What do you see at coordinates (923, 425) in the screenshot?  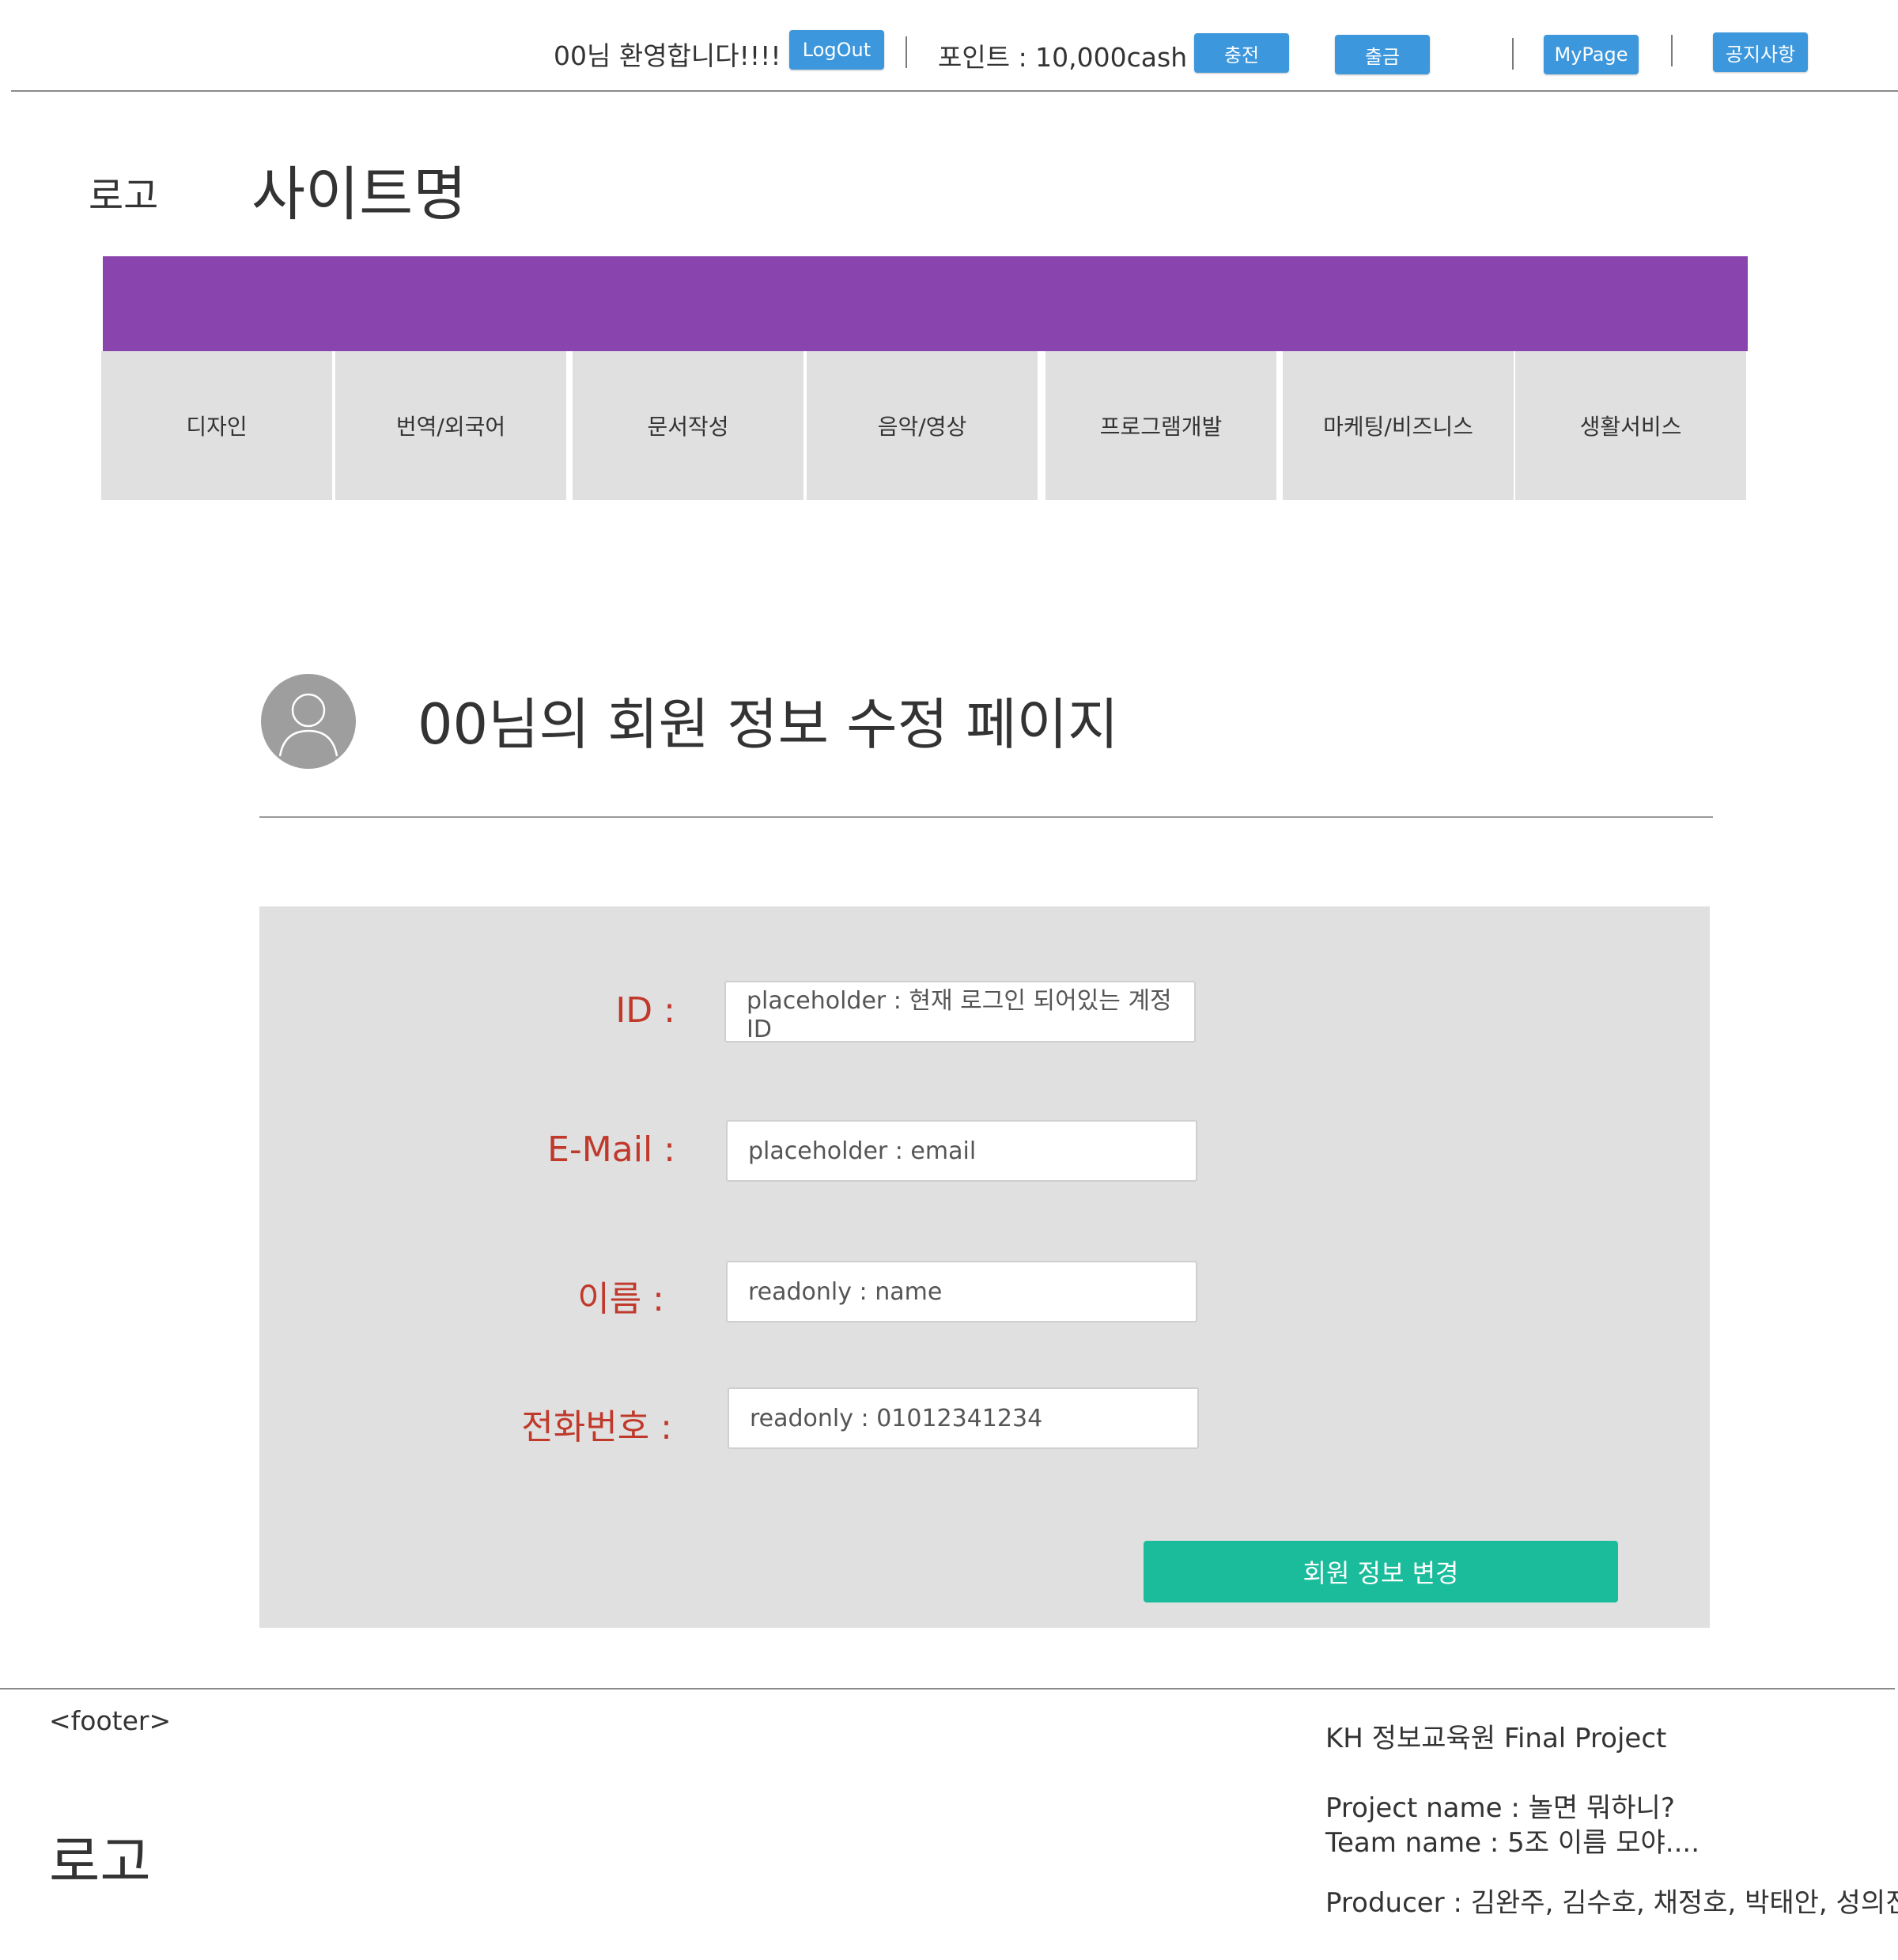 I see `category-music-video: 음악/영상` at bounding box center [923, 425].